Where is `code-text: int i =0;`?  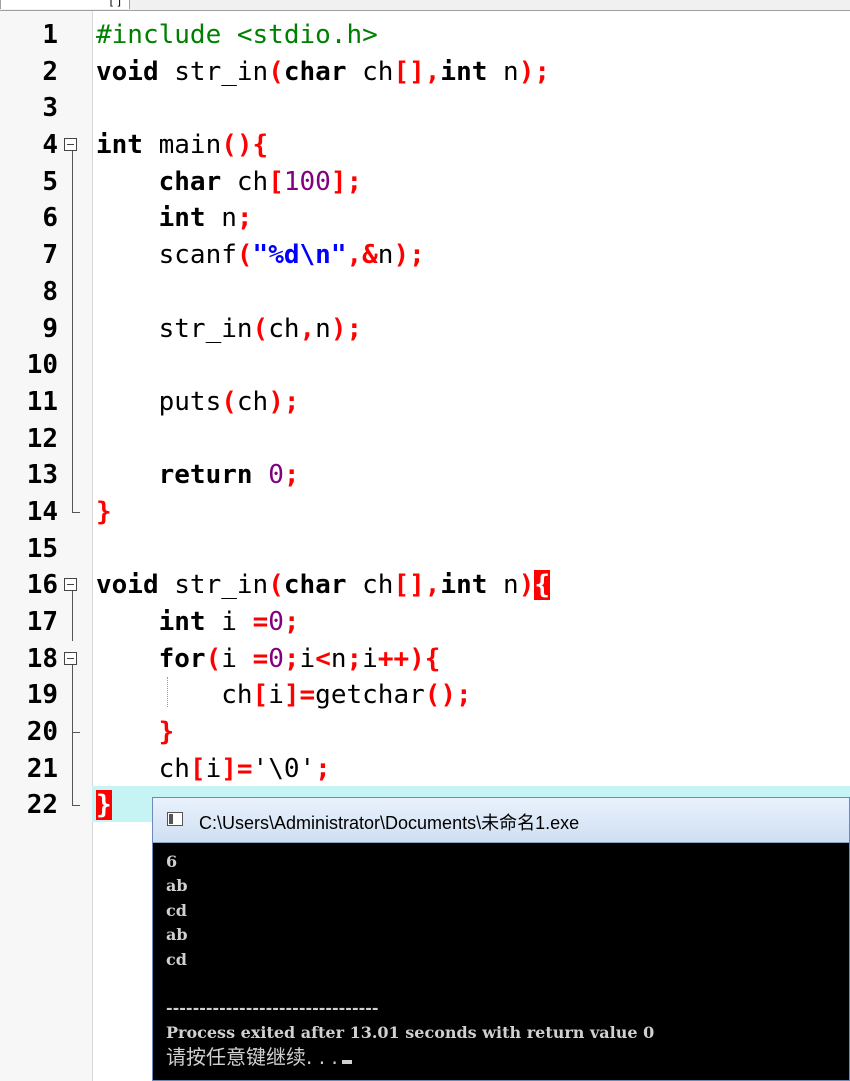 code-text: int i =0; is located at coordinates (198, 622).